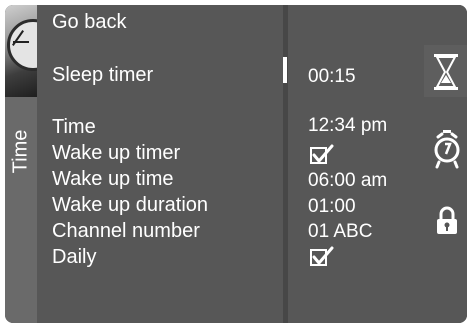  I want to click on wake-up-duration-value: 01:00, so click(332, 207).